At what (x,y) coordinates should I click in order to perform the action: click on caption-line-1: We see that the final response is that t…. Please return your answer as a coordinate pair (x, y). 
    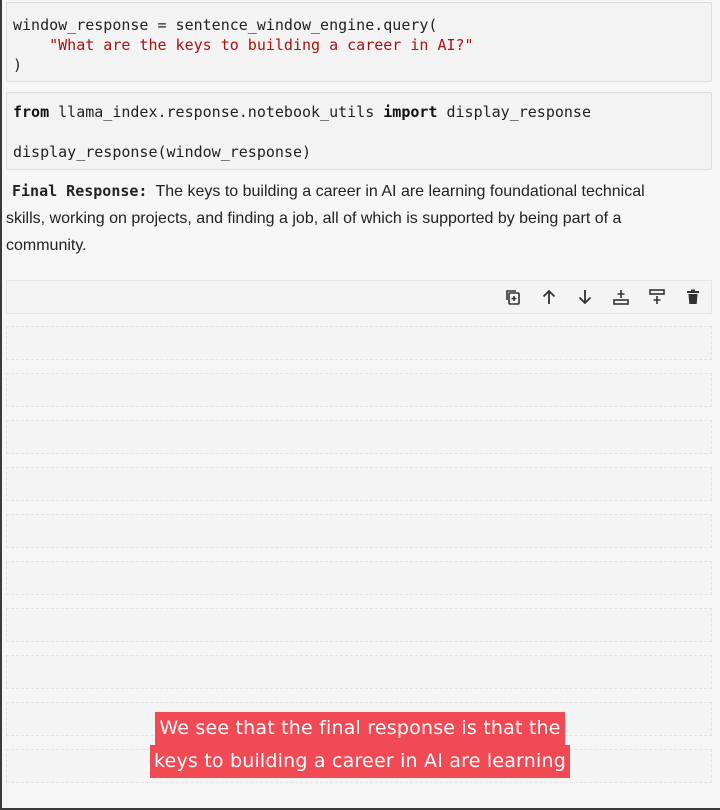
    Looking at the image, I should click on (360, 728).